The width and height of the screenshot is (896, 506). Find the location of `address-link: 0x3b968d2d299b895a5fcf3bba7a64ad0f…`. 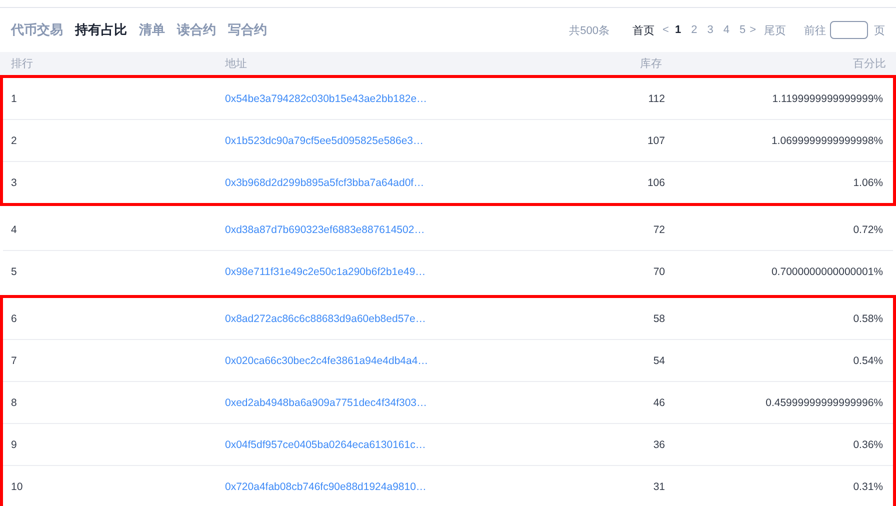

address-link: 0x3b968d2d299b895a5fcf3bba7a64ad0f… is located at coordinates (324, 182).